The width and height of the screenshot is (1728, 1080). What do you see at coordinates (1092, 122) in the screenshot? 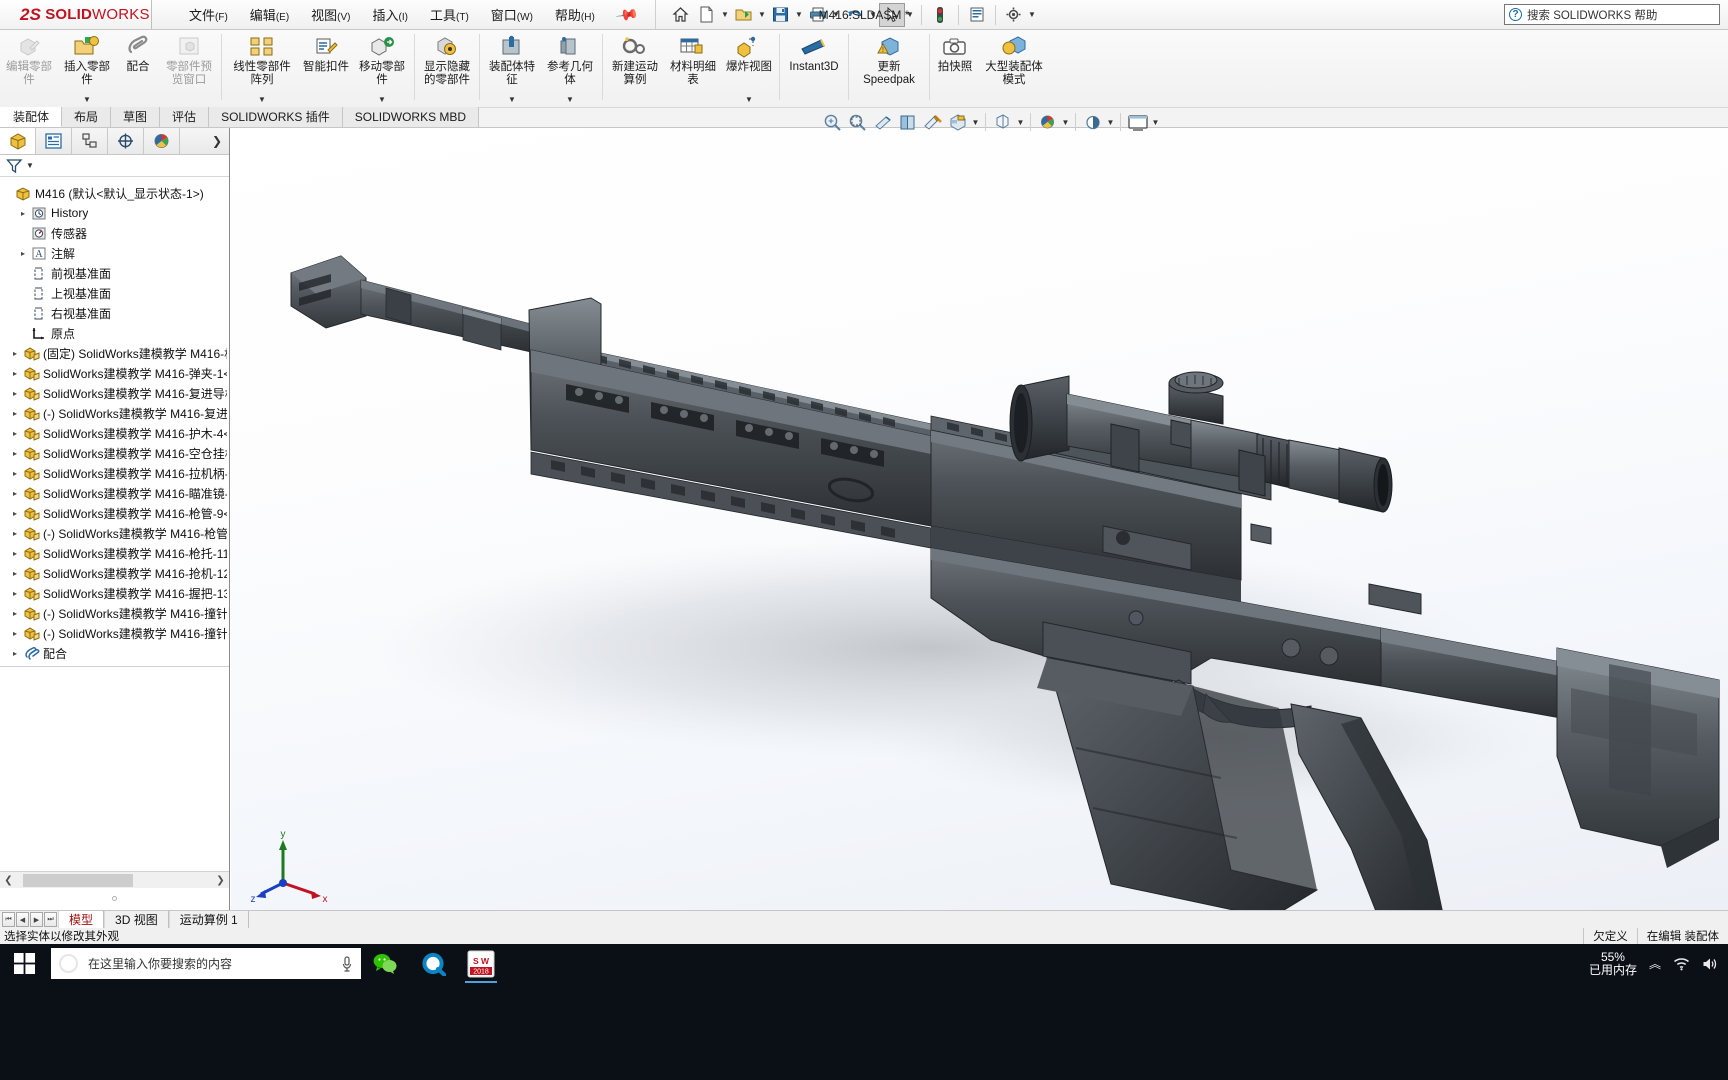
I see `view-settings-icon` at bounding box center [1092, 122].